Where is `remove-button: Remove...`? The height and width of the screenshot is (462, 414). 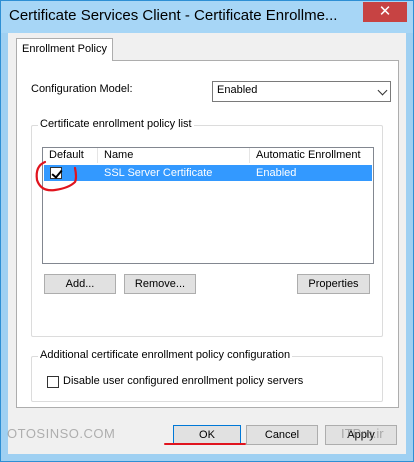 remove-button: Remove... is located at coordinates (160, 284).